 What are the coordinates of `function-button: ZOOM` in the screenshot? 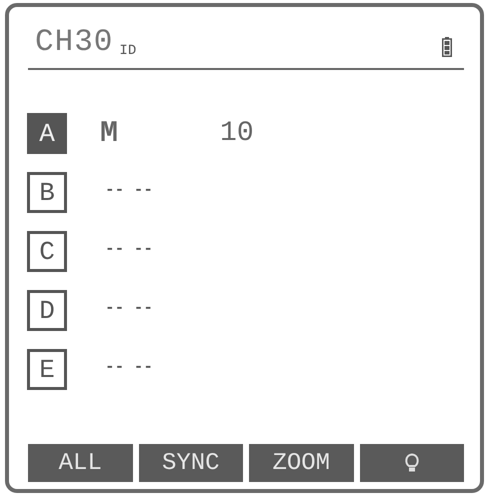 It's located at (301, 463).